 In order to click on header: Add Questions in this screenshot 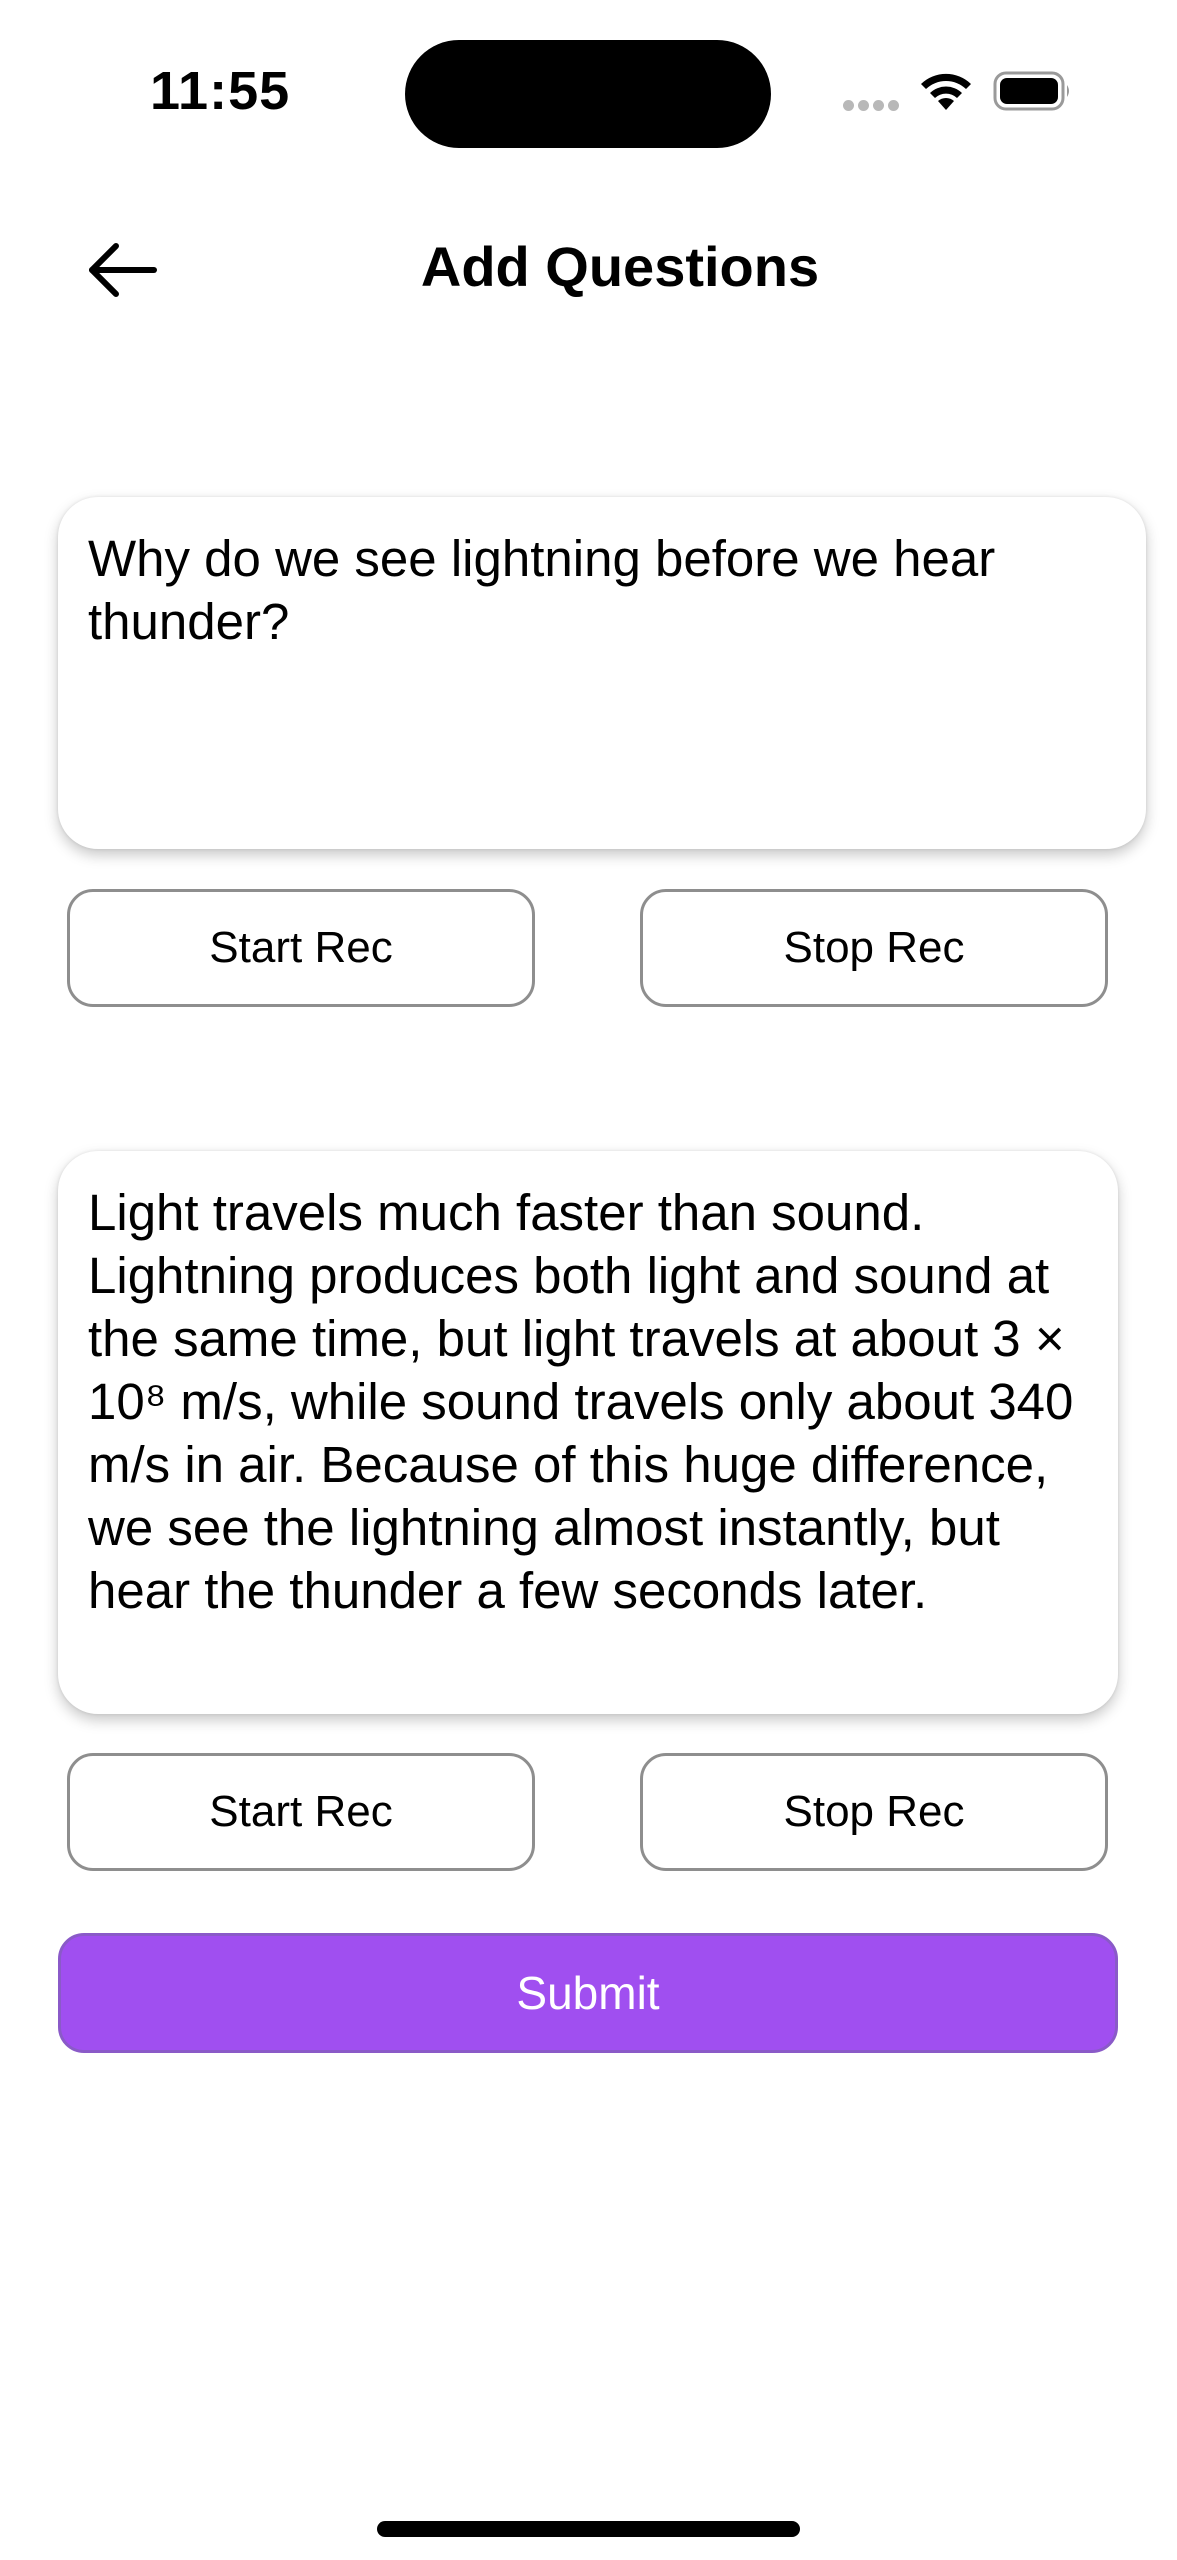, I will do `click(588, 270)`.